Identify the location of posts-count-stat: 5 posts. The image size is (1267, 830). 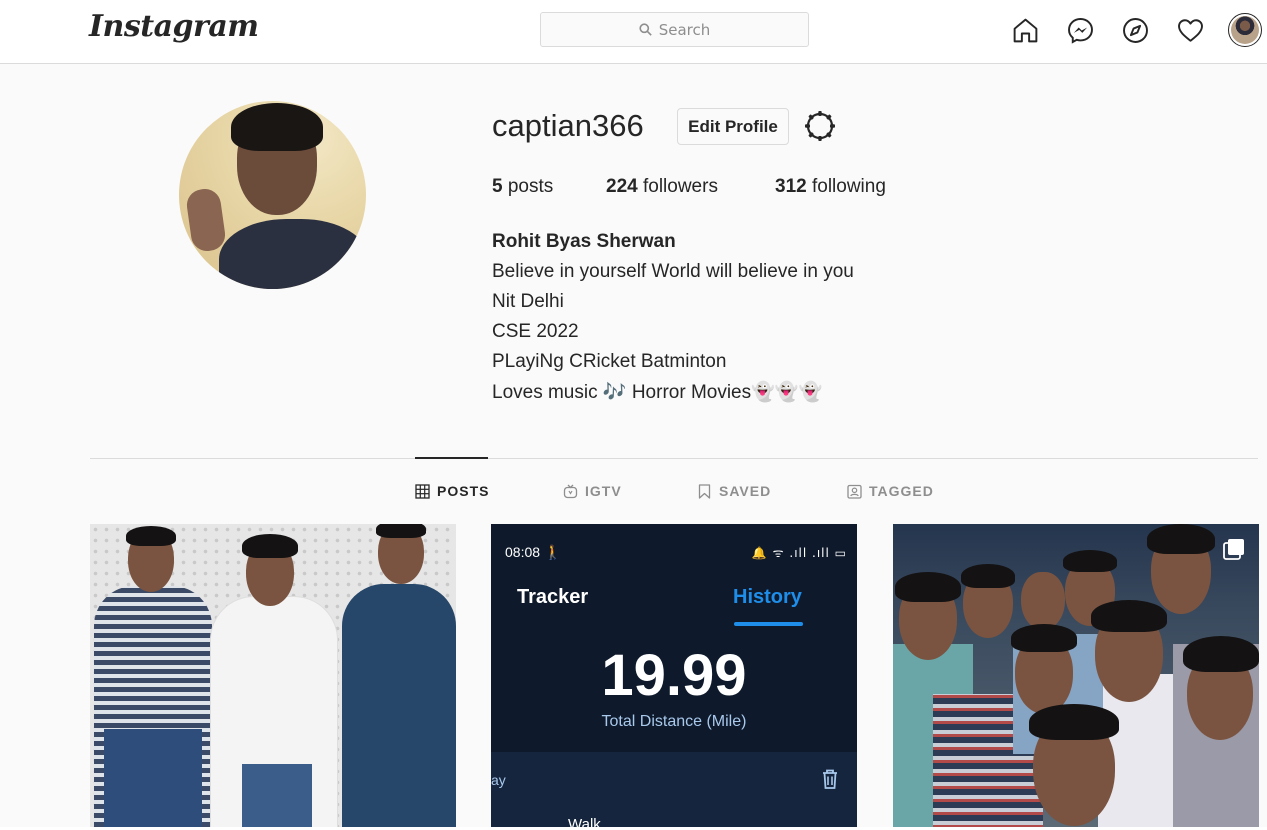
(523, 186).